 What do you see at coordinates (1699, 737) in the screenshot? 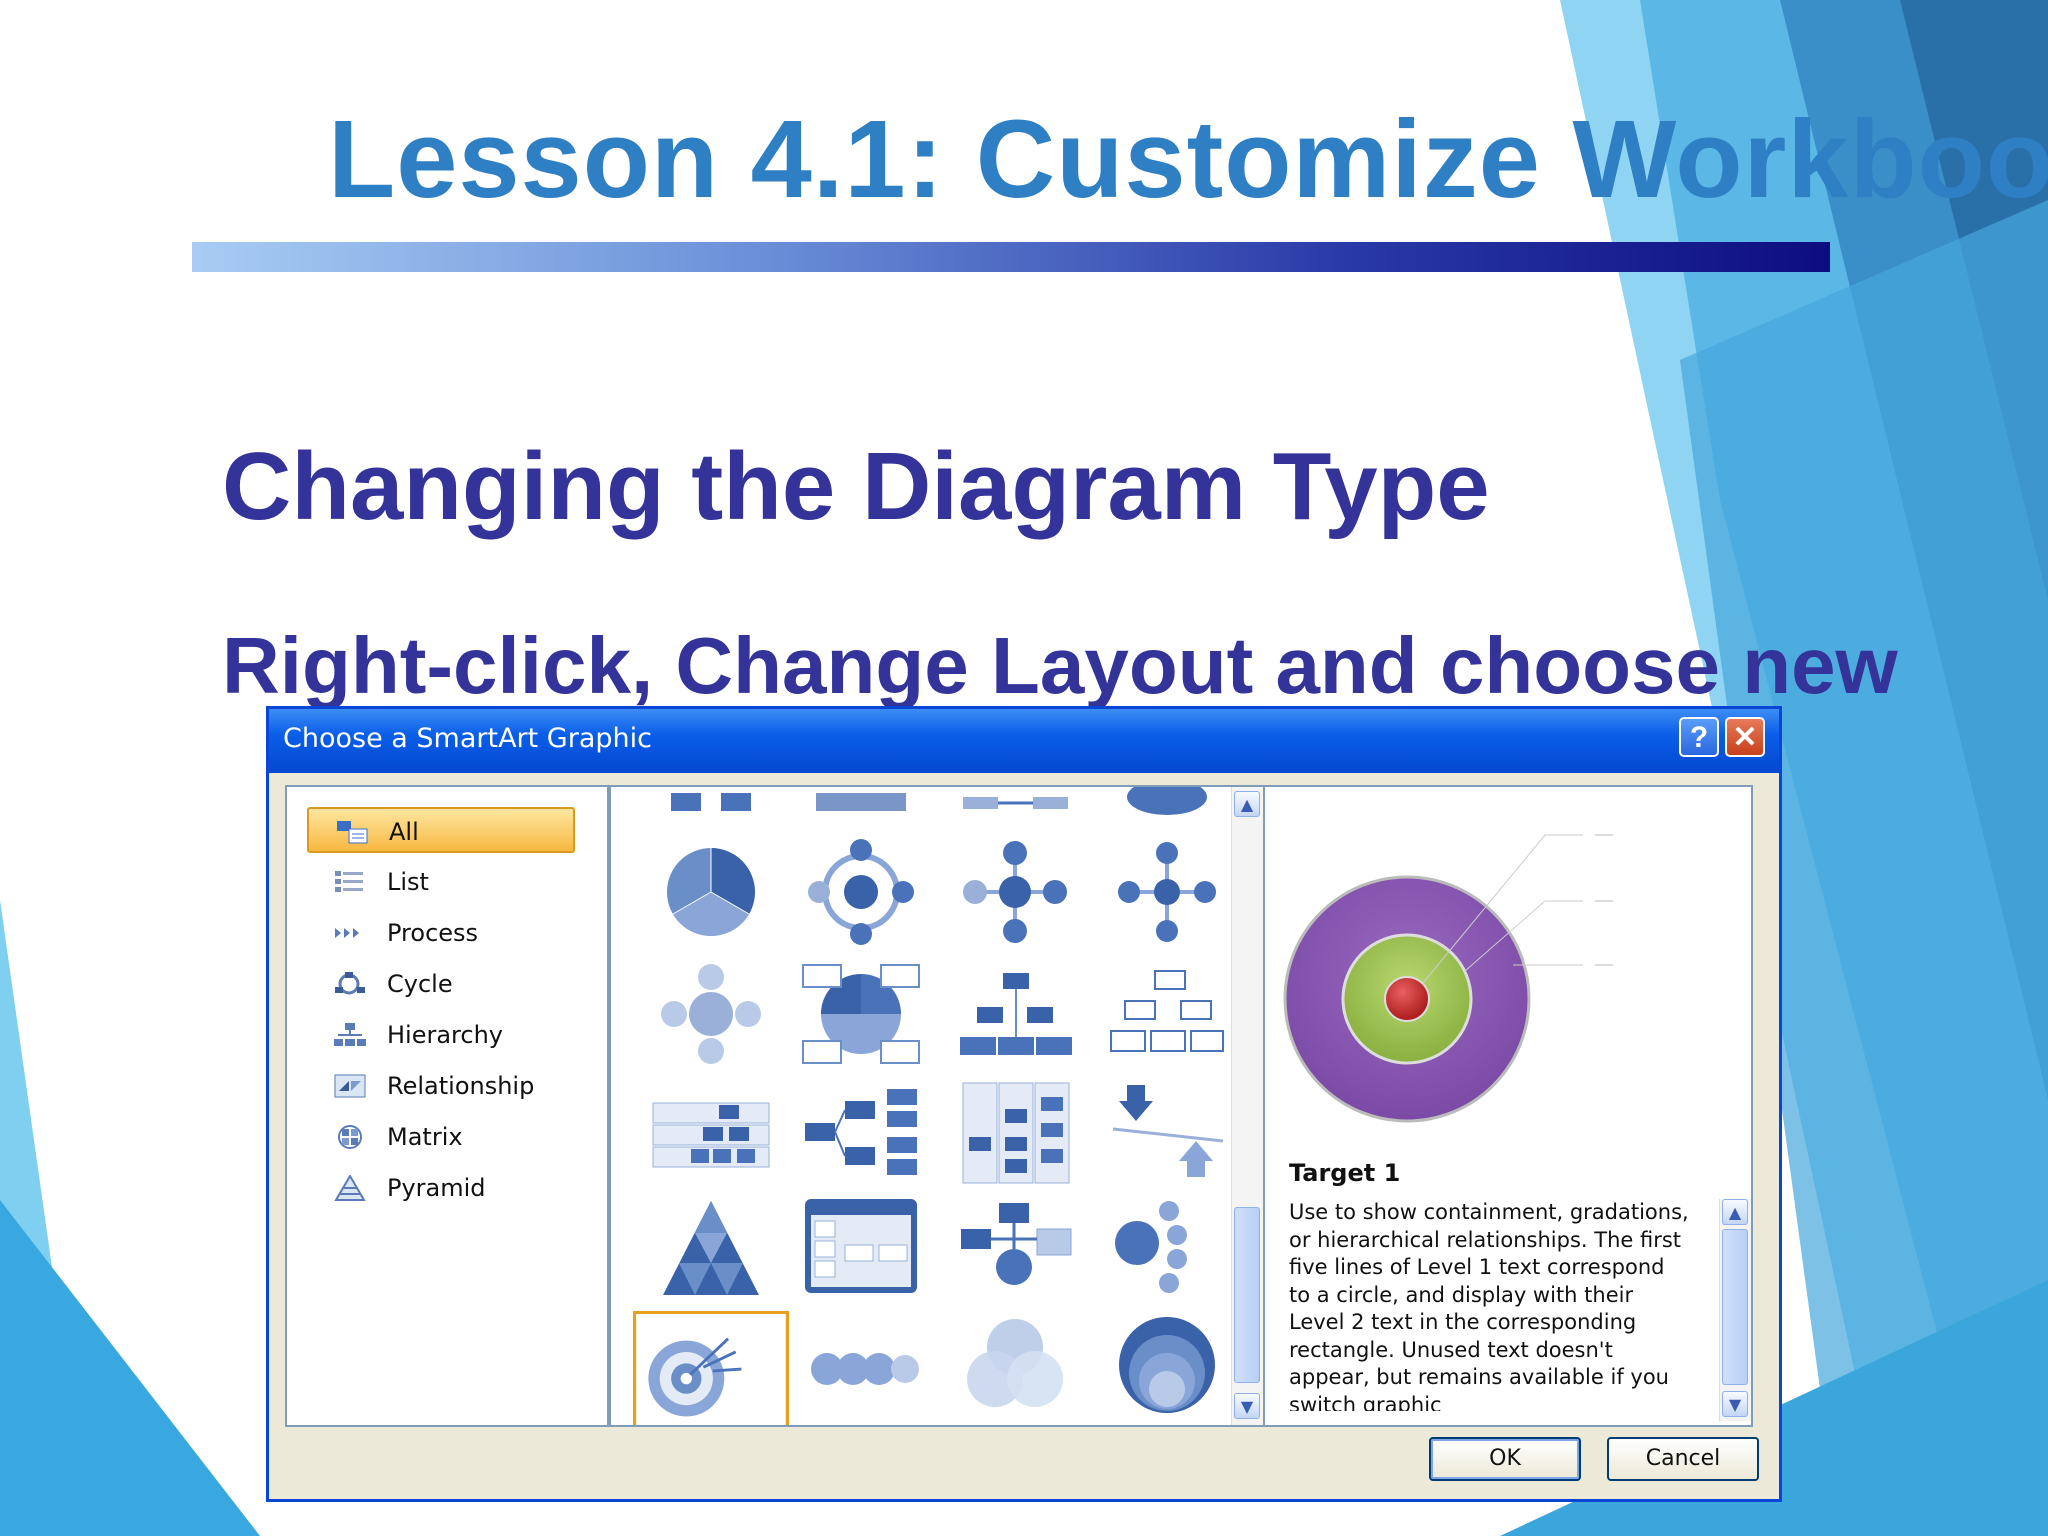
I see `help-button: ?` at bounding box center [1699, 737].